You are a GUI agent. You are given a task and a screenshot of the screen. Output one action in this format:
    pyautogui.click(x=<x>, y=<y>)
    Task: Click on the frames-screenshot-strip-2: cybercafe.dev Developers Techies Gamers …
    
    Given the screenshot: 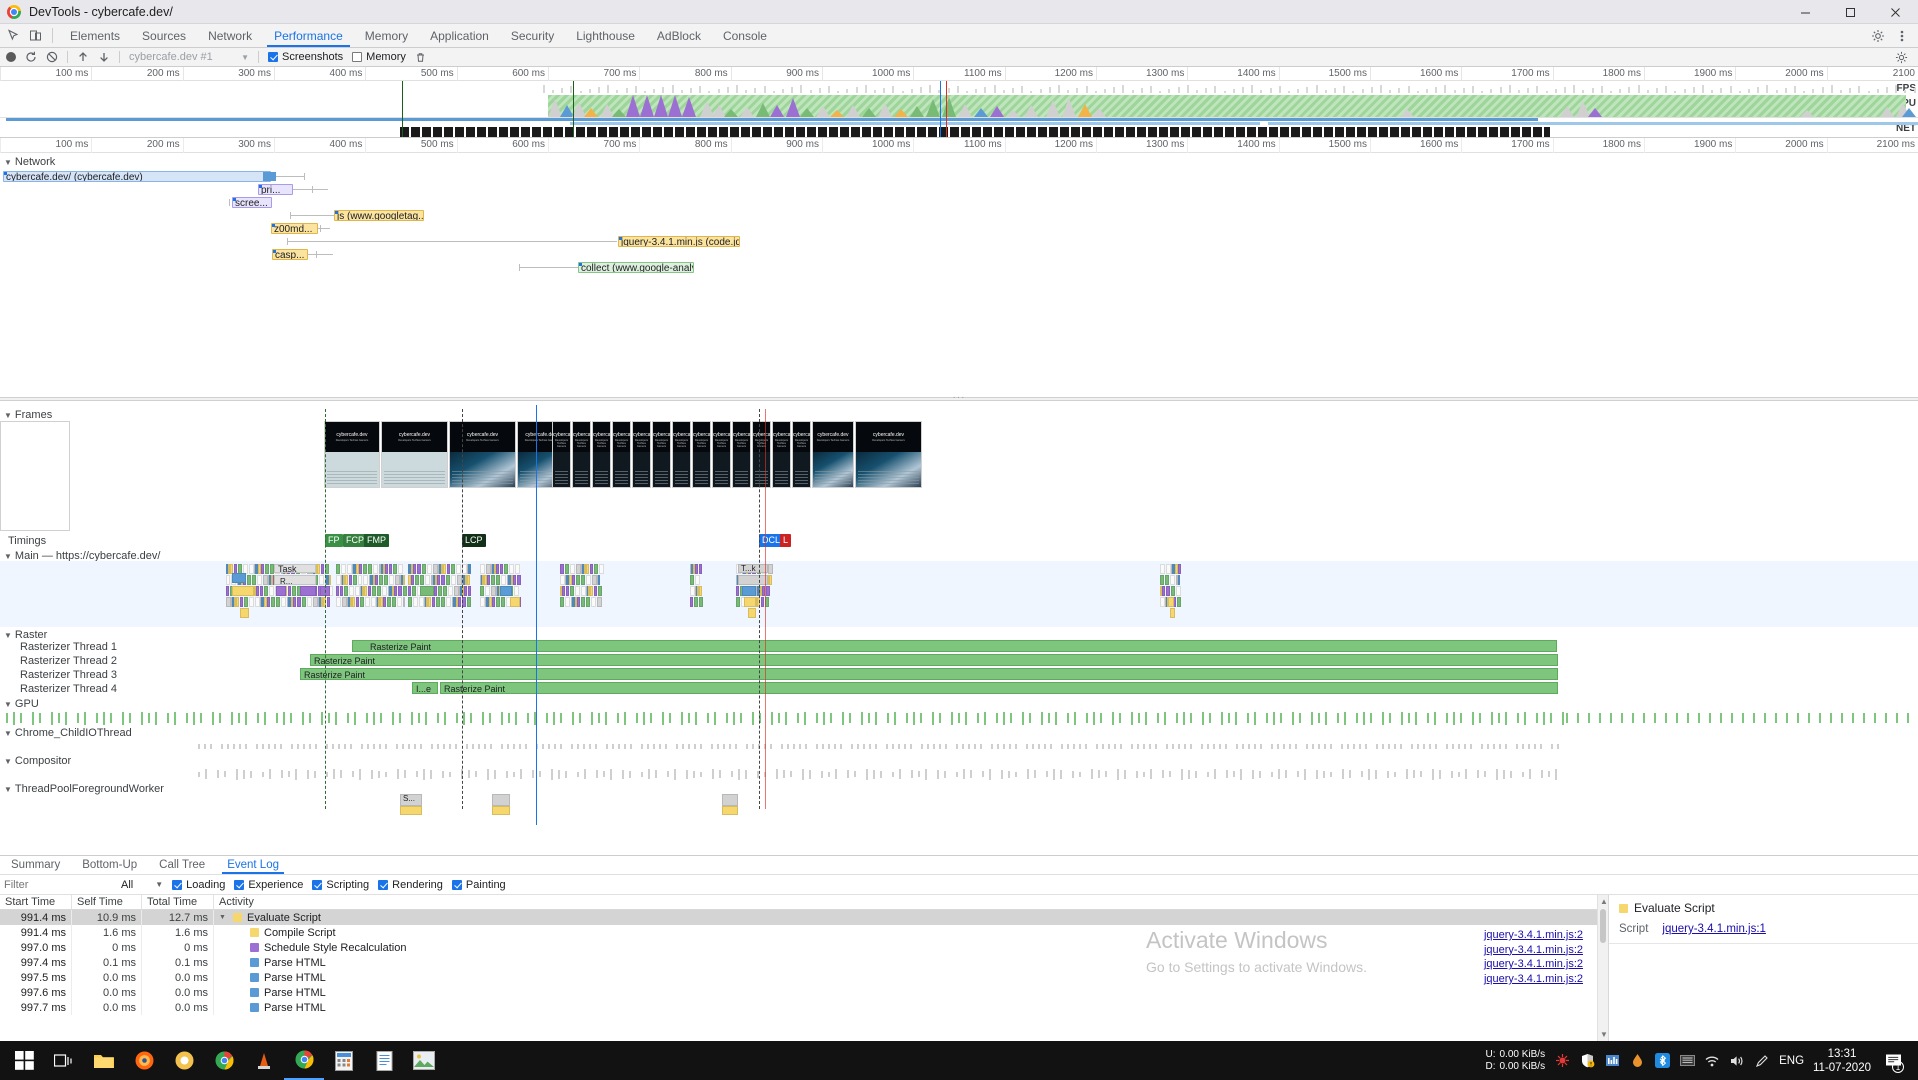 What is the action you would take?
    pyautogui.click(x=737, y=454)
    